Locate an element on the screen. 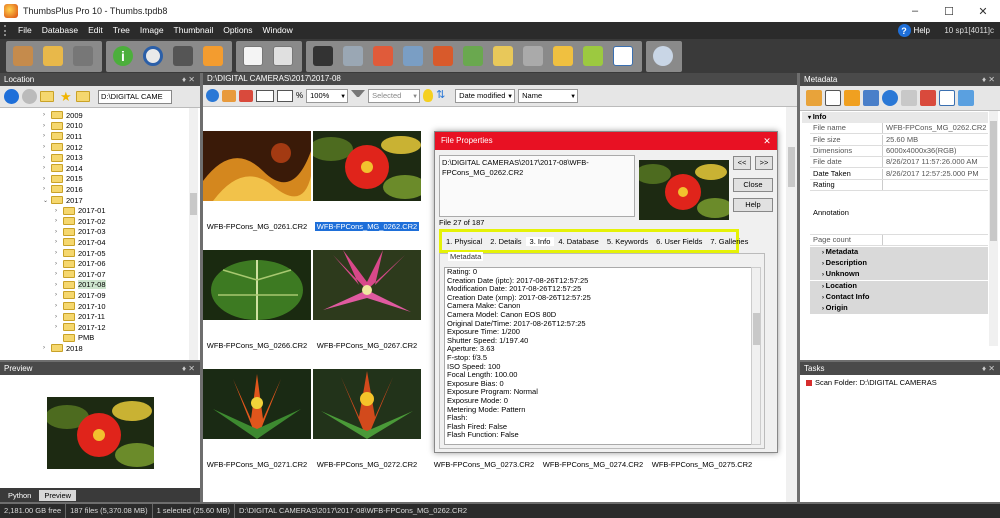  menu-thumbnail: Thumbnail is located at coordinates (194, 30).